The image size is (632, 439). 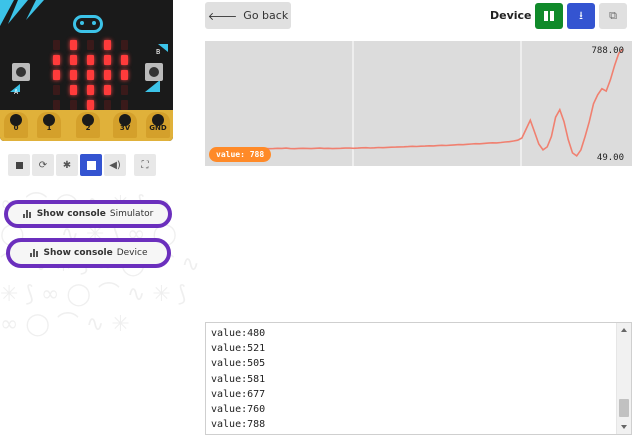 I want to click on download-button: ⭳, so click(x=581, y=16).